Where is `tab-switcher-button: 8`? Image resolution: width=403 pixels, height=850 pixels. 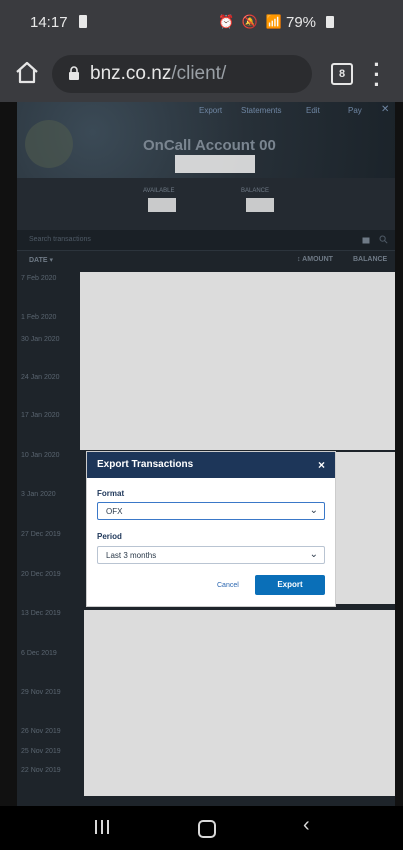 tab-switcher-button: 8 is located at coordinates (342, 74).